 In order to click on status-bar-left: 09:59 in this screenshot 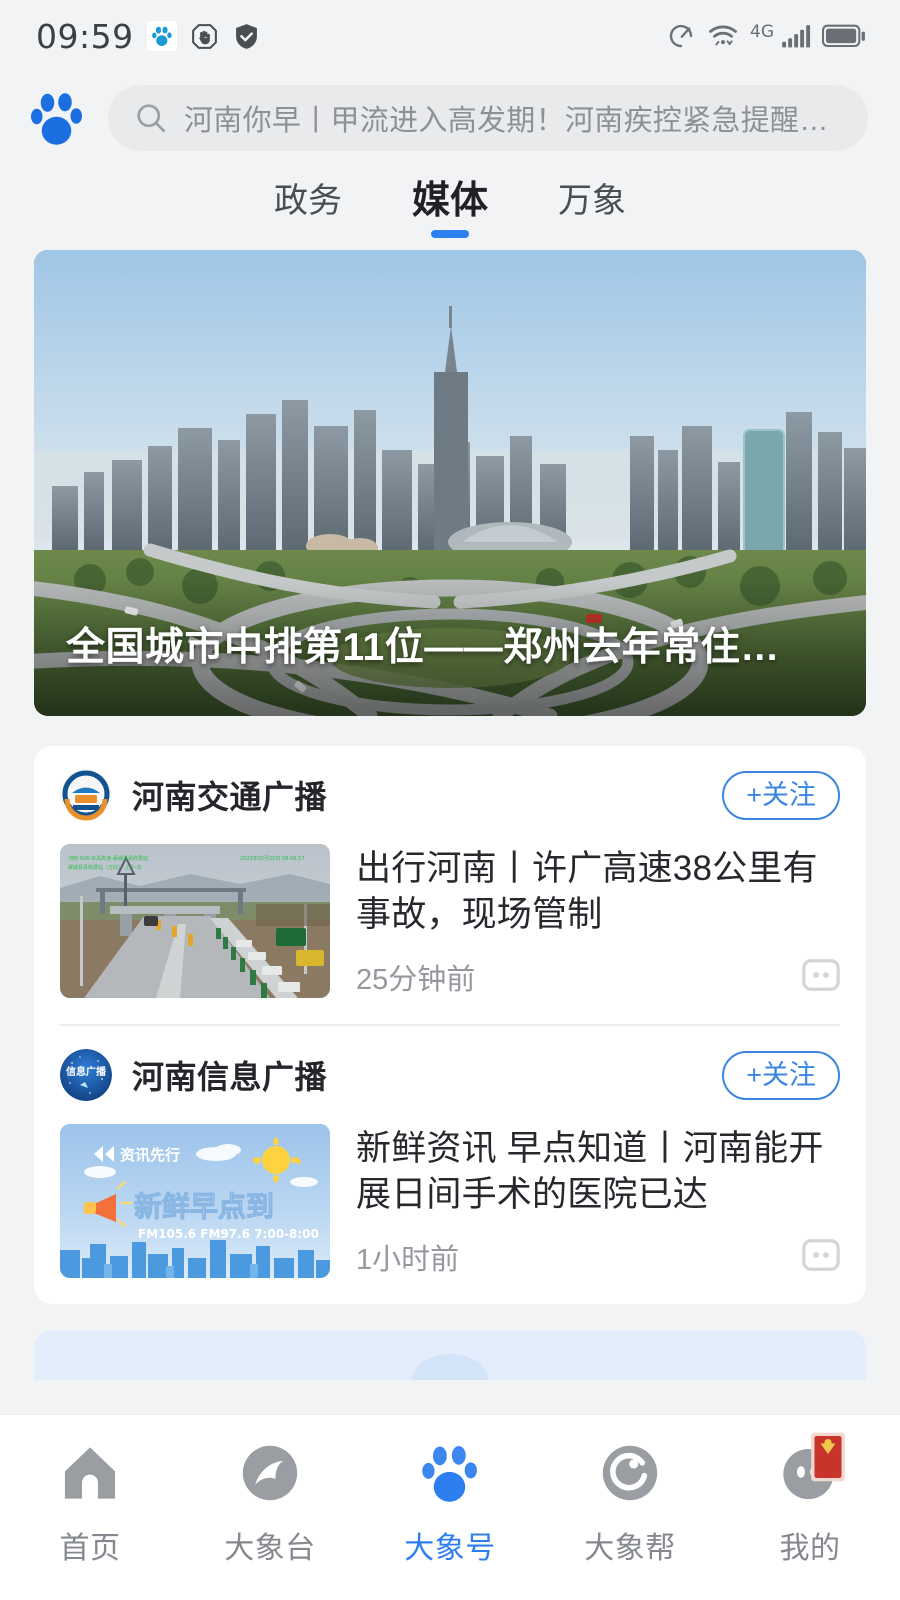, I will do `click(148, 36)`.